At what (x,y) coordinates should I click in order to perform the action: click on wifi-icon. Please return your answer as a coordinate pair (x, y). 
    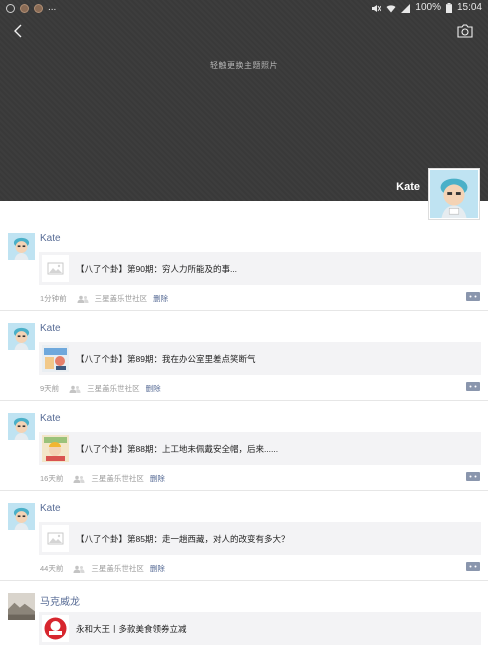
    Looking at the image, I should click on (391, 8).